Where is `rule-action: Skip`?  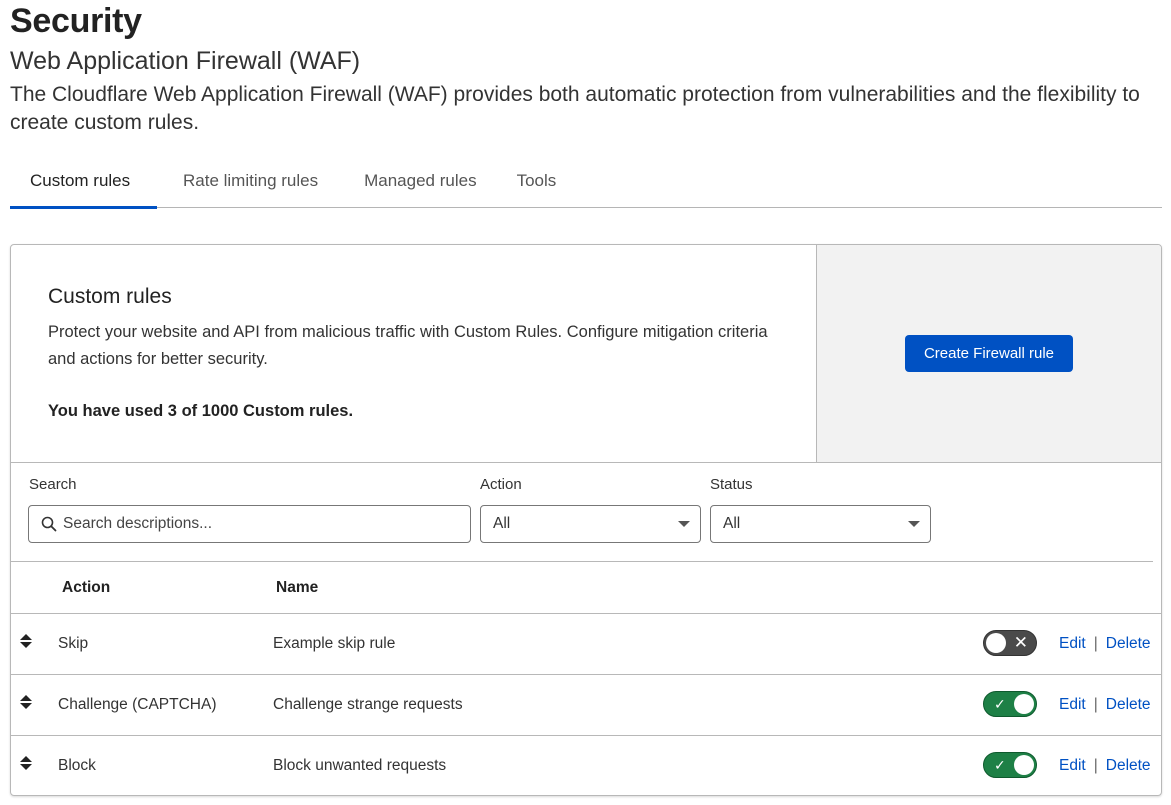 rule-action: Skip is located at coordinates (73, 643).